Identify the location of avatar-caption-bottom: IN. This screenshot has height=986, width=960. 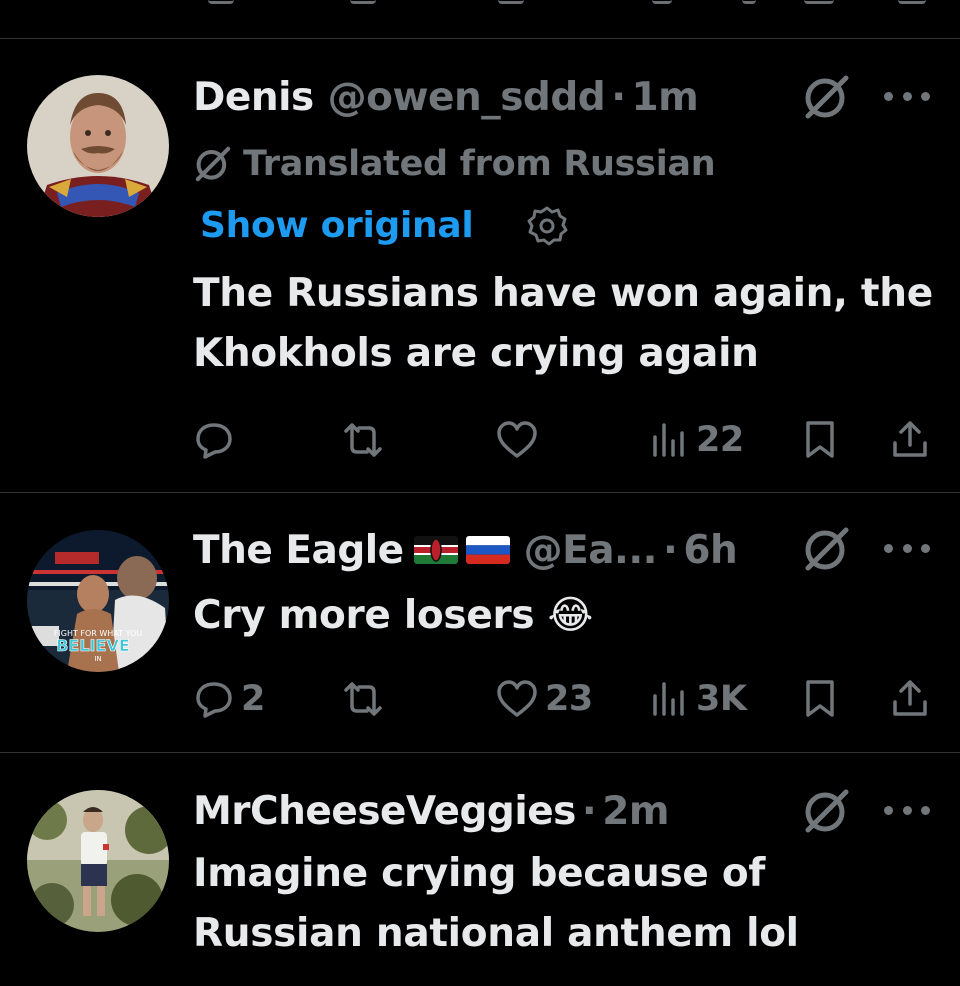
(97, 659).